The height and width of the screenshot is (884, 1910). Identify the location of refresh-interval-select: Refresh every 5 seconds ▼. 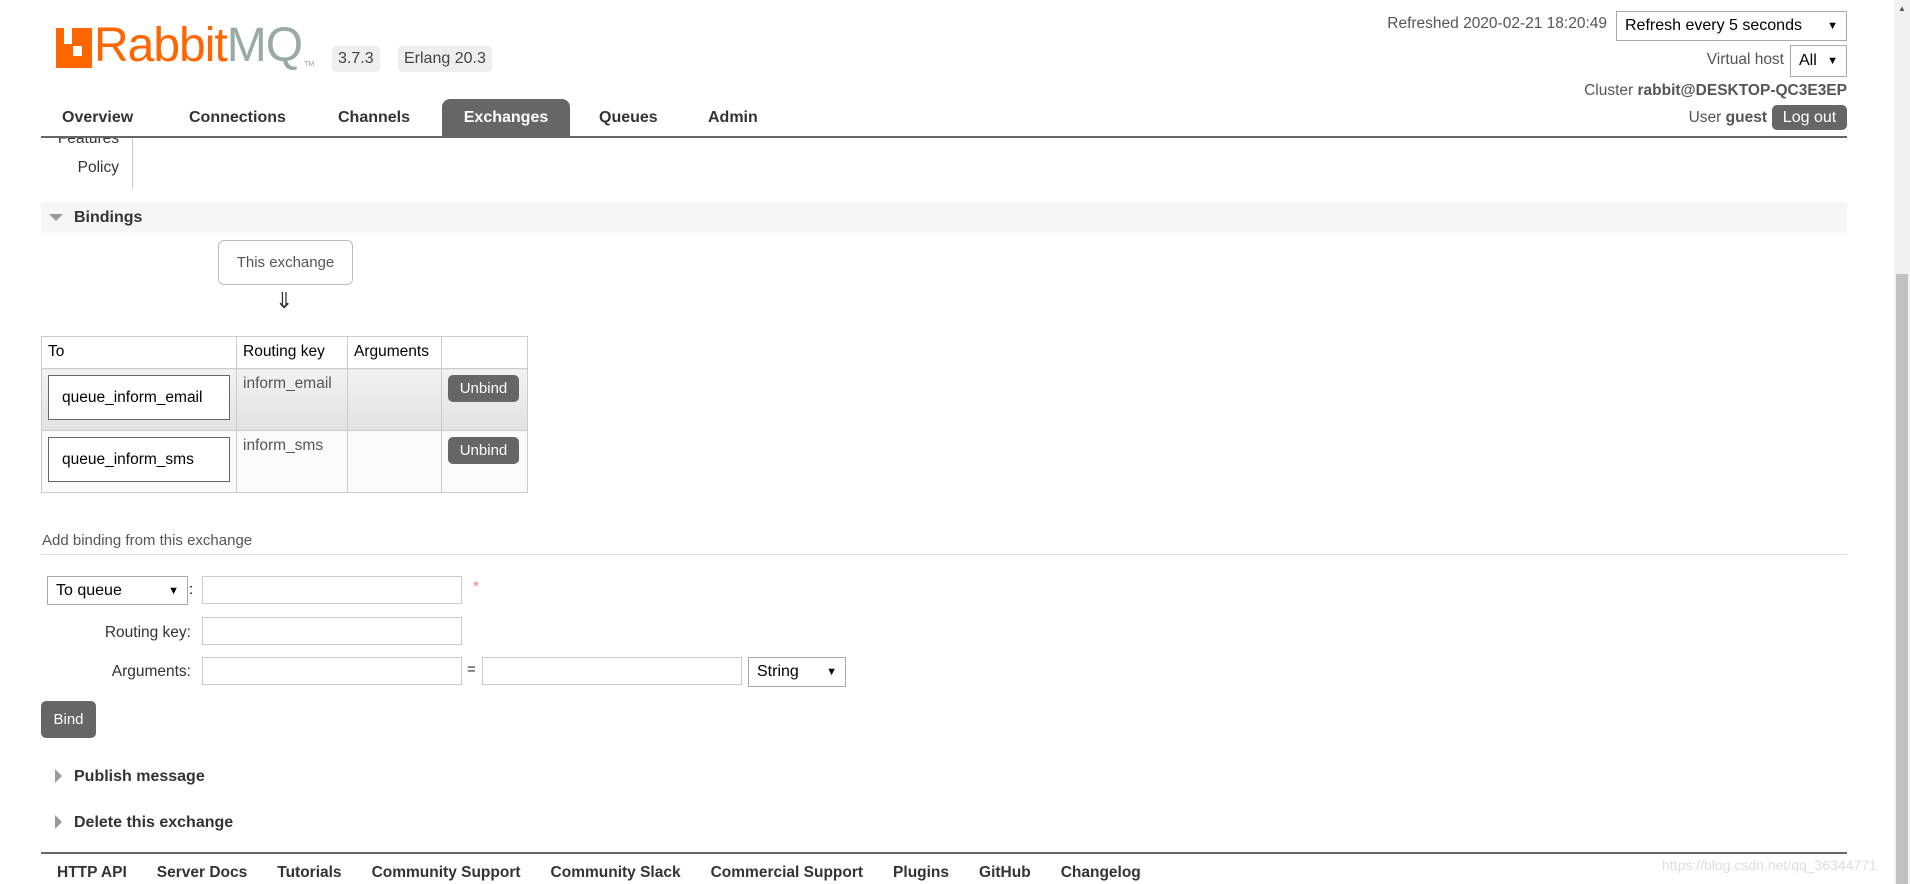
(1731, 26).